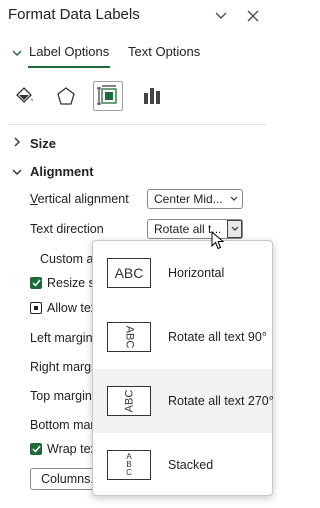  I want to click on menu-item-label: Stacked, so click(191, 465).